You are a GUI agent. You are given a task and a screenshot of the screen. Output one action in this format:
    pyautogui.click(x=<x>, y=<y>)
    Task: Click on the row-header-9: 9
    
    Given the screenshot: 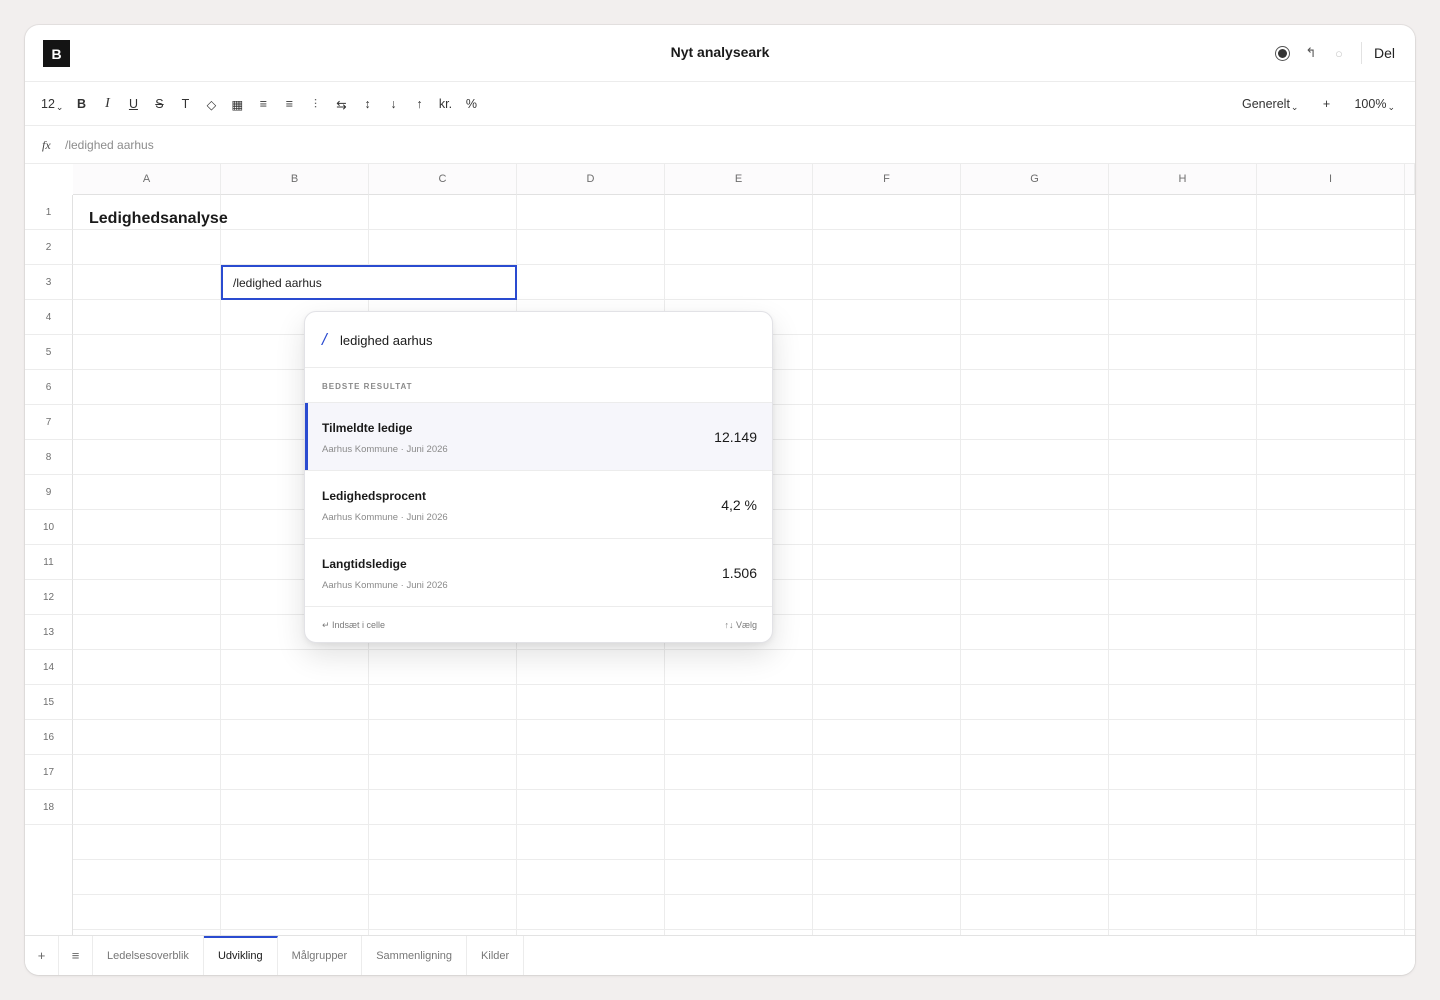 What is the action you would take?
    pyautogui.click(x=49, y=492)
    